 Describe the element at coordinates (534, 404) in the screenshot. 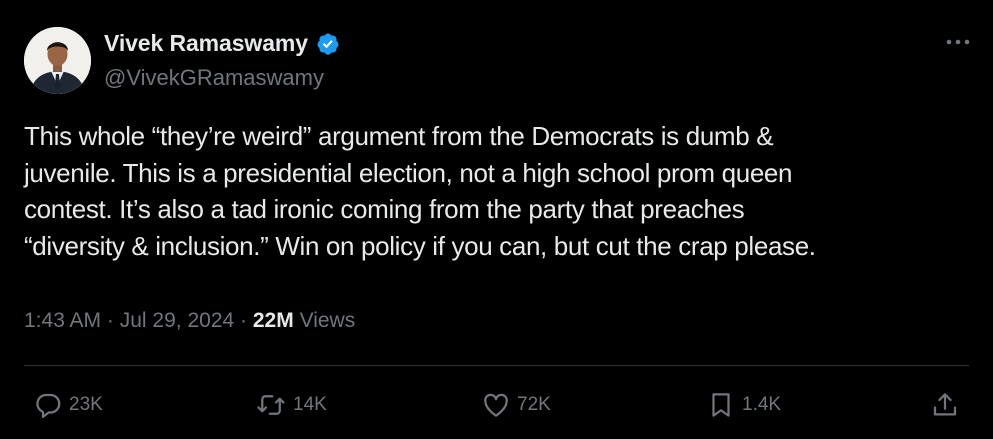

I see `like-count: 72K` at that location.